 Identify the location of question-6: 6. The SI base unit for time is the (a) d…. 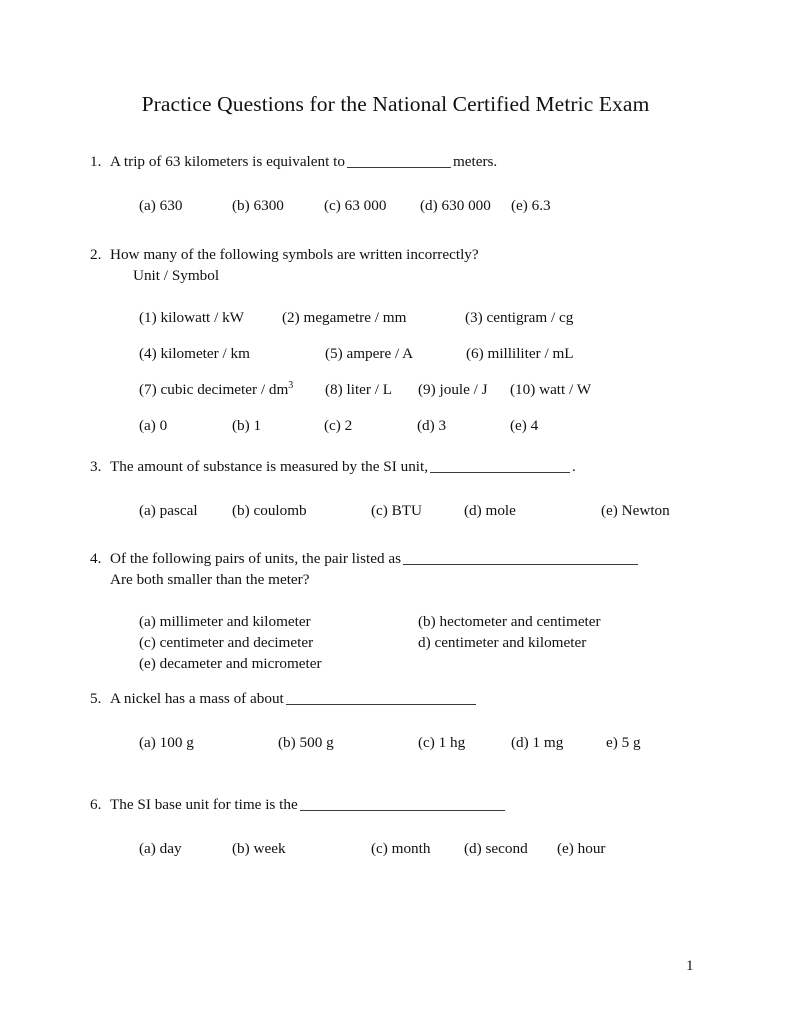
(420, 826).